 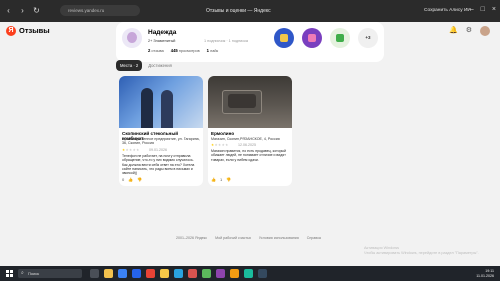 What do you see at coordinates (226, 41) in the screenshot?
I see `profile-subscriptions: 1 подписчик · 1 подписка` at bounding box center [226, 41].